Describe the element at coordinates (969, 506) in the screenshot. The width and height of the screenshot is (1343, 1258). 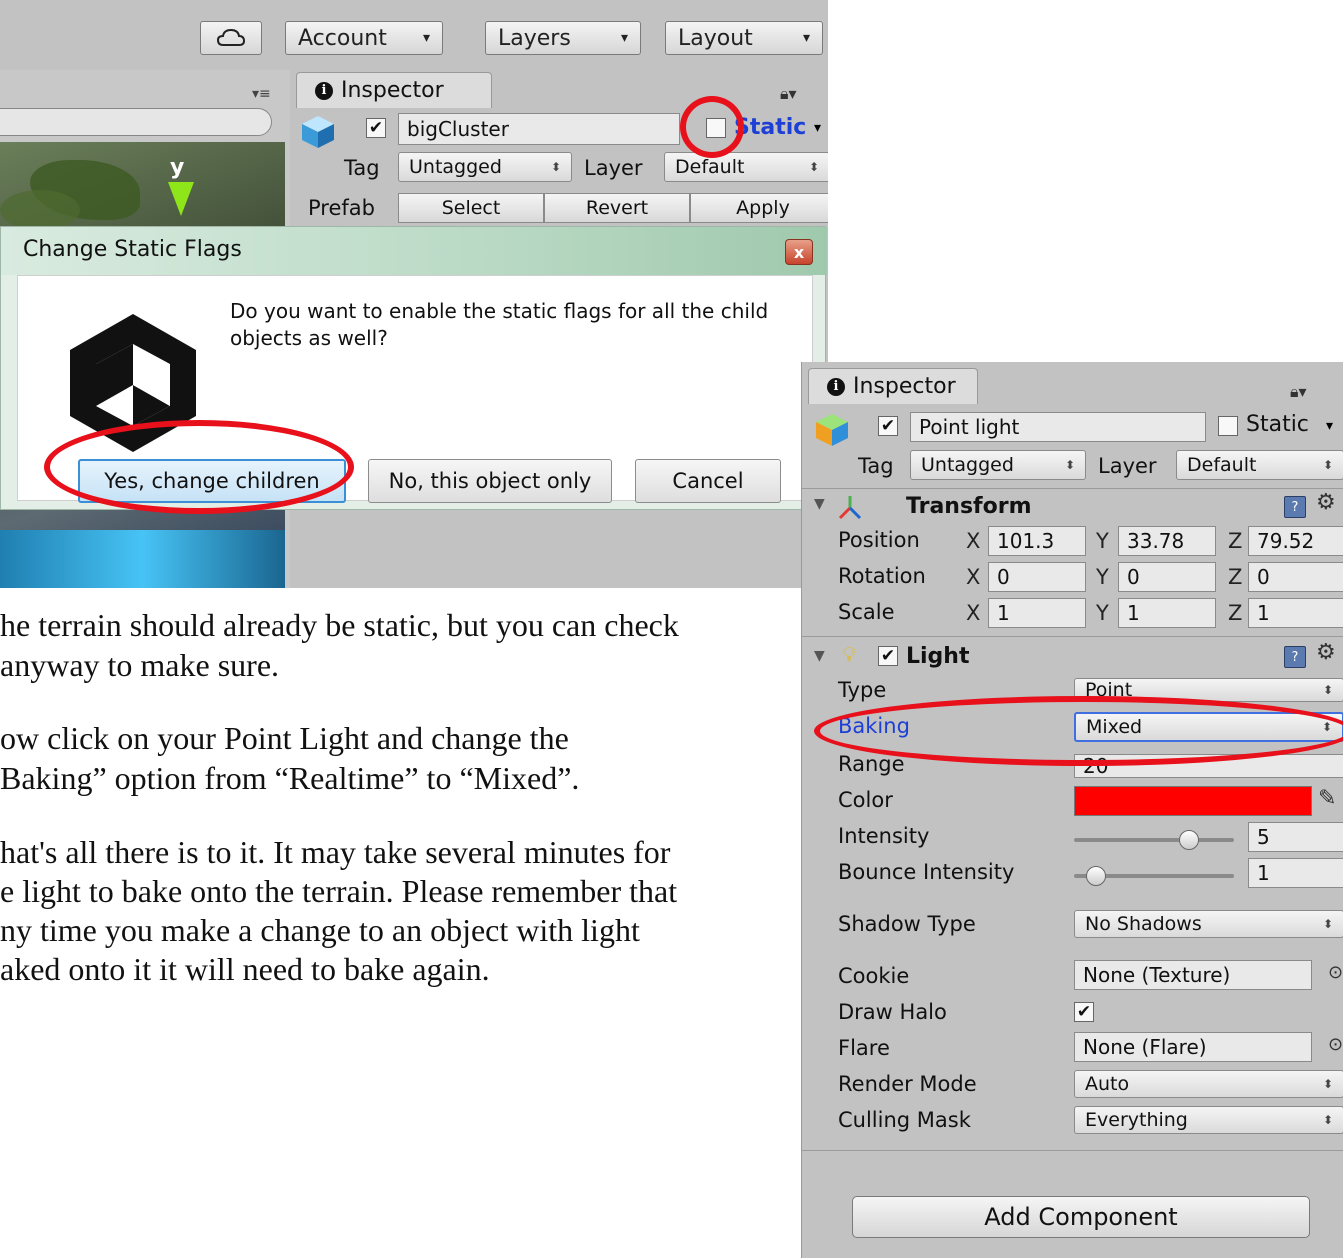
I see `transform-title: Transform` at that location.